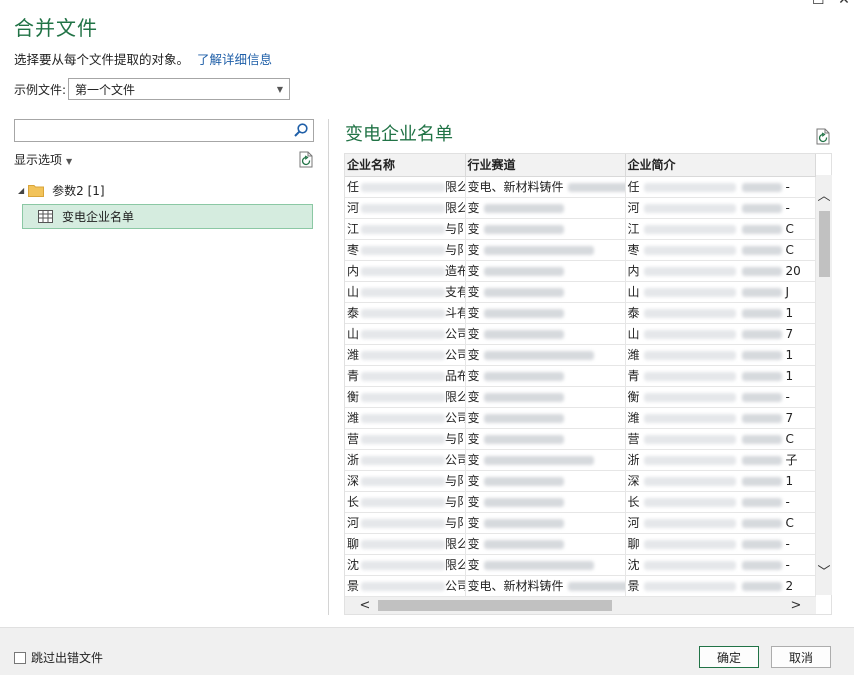  I want to click on display-options-dropdown: 显示选项 ▼, so click(43, 159).